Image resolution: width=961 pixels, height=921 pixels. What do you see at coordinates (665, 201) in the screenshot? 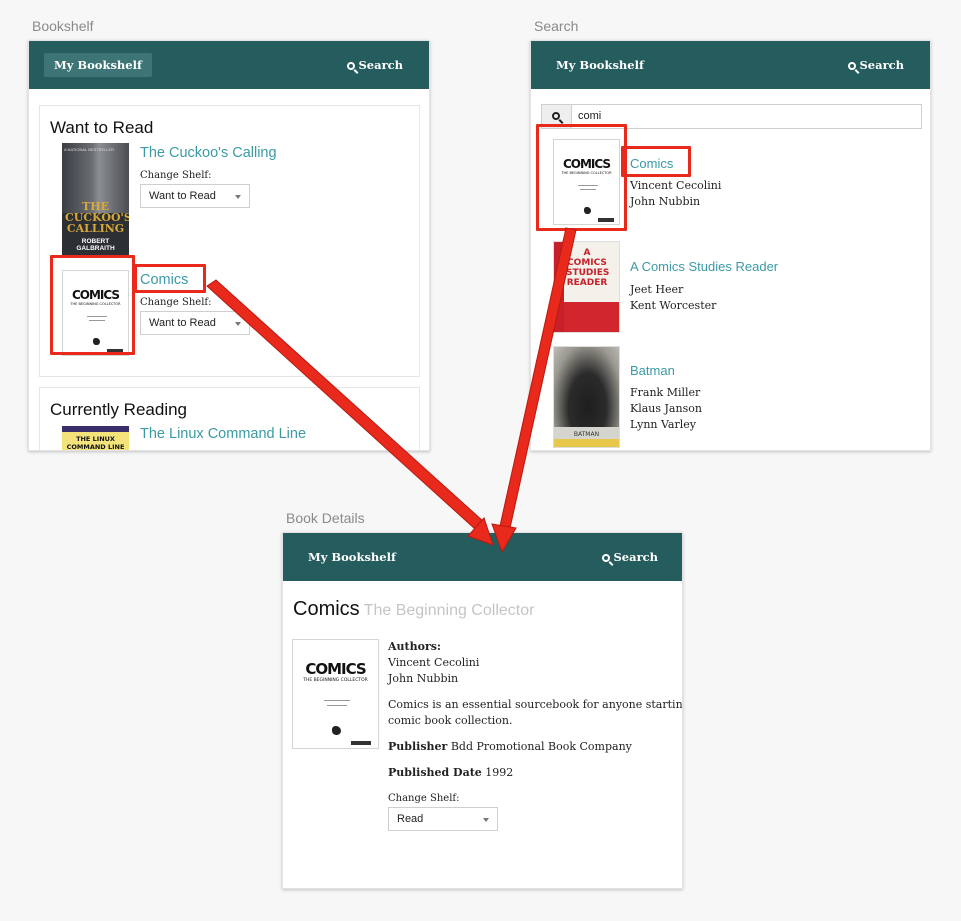
I see `result-author: John Nubbin` at bounding box center [665, 201].